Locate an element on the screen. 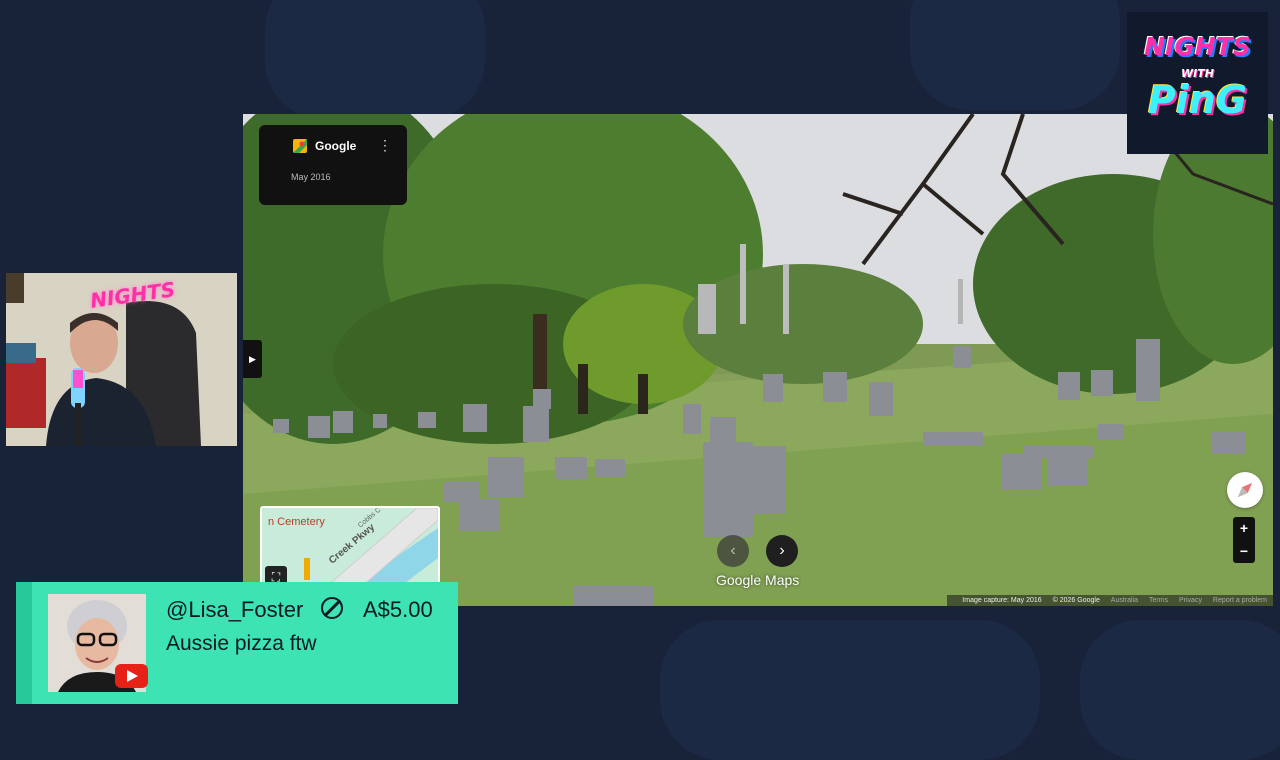 This screenshot has width=1280, height=760. logo-line-3: PinG is located at coordinates (1197, 100).